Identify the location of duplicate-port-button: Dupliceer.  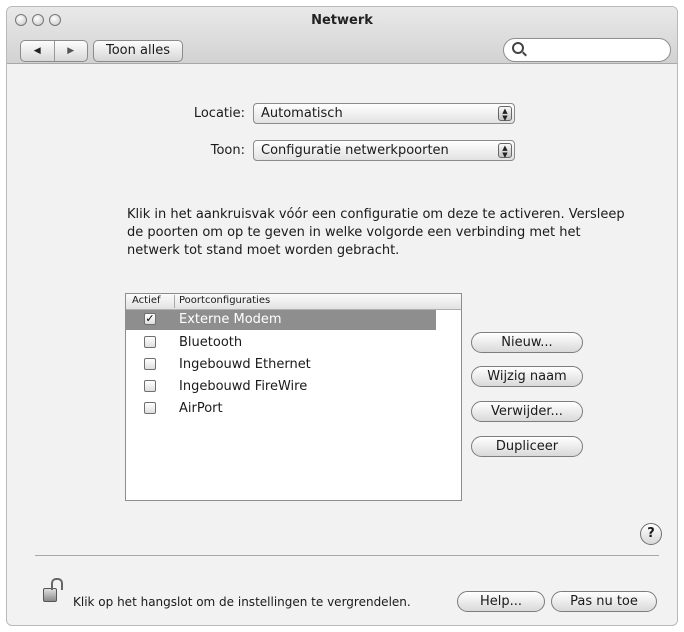
(527, 446).